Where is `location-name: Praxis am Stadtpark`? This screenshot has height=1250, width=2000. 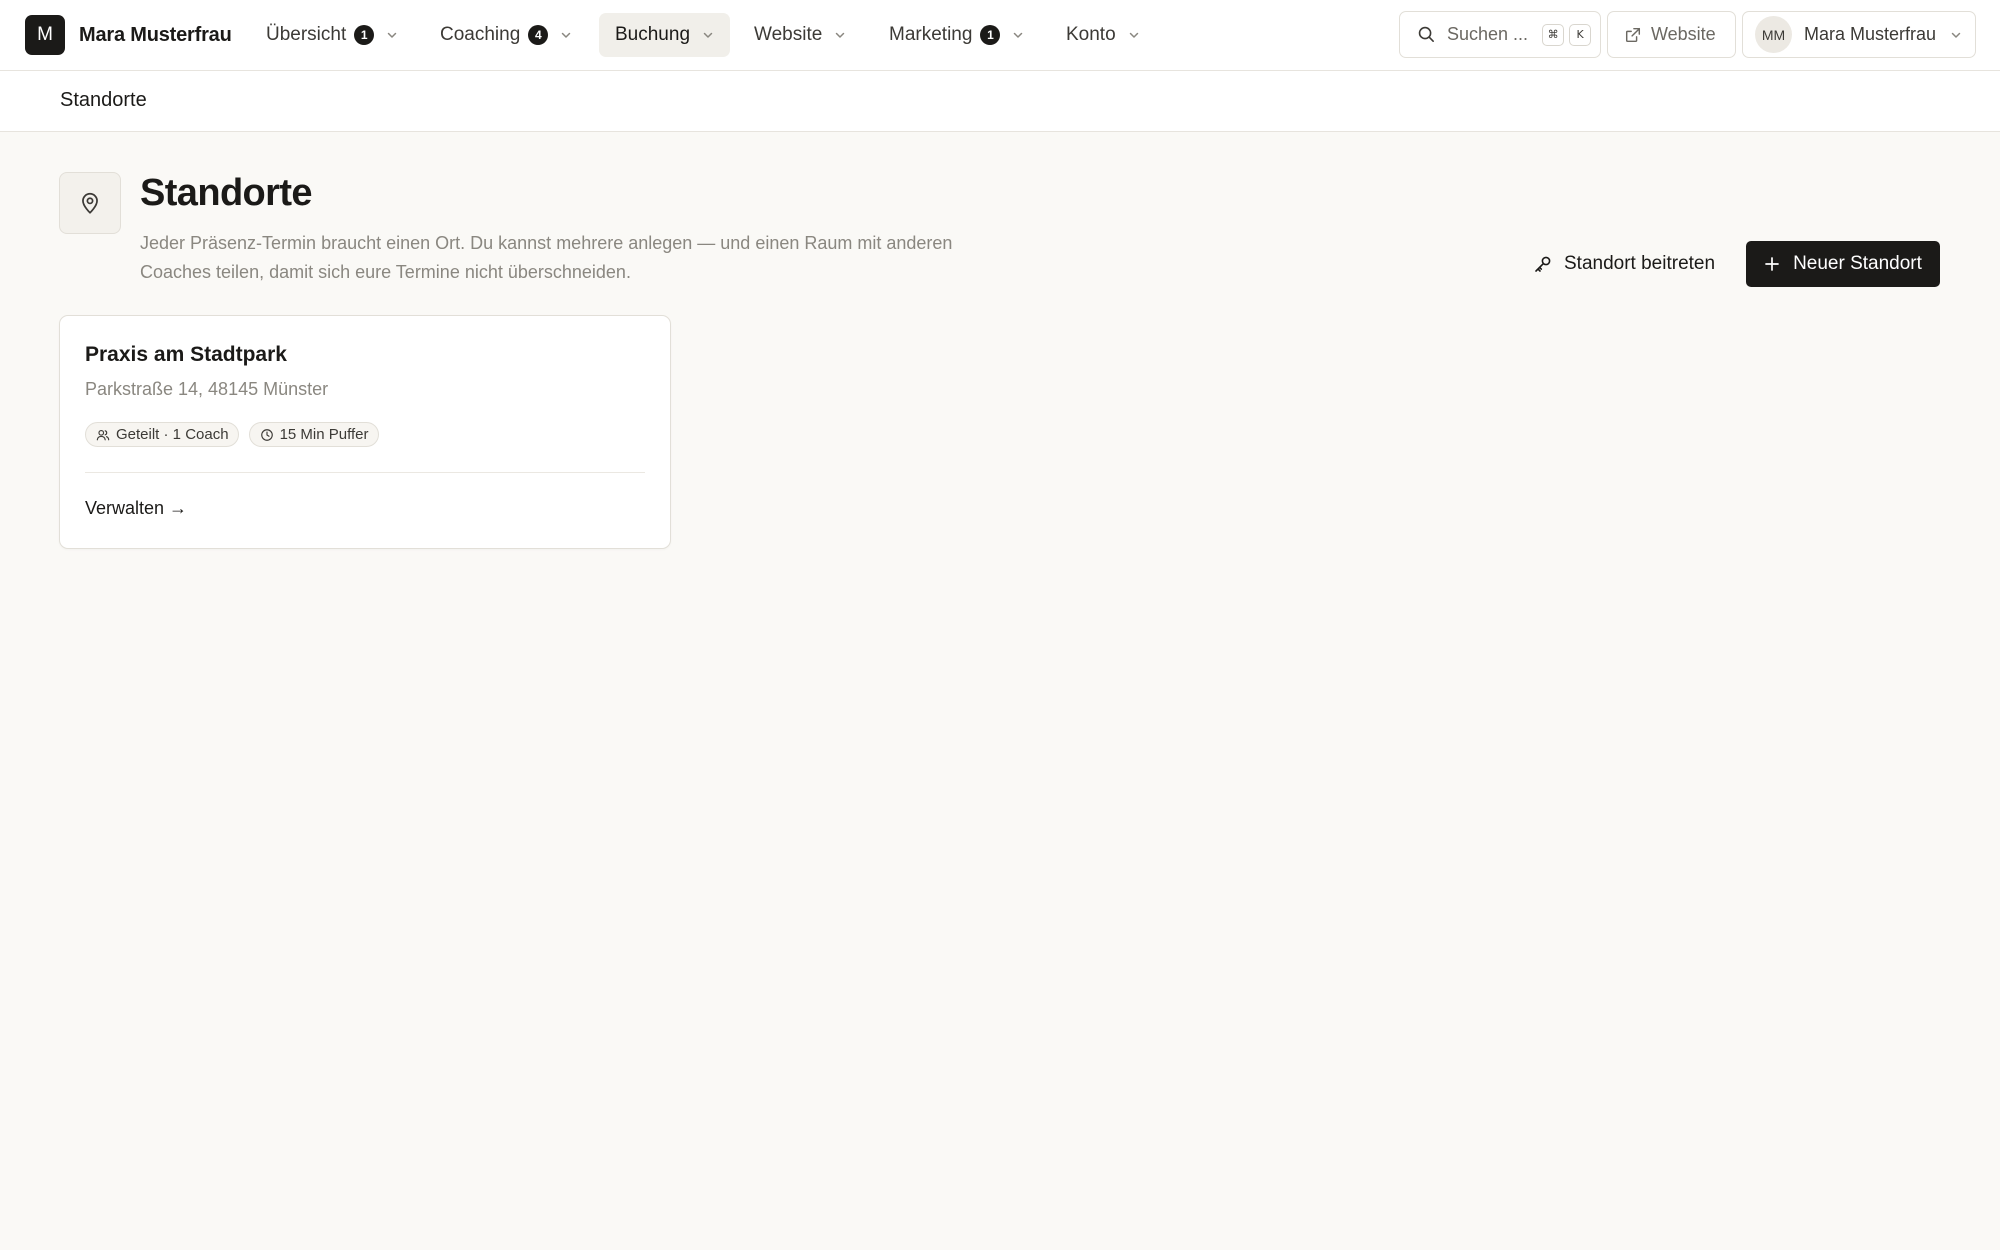 location-name: Praxis am Stadtpark is located at coordinates (186, 354).